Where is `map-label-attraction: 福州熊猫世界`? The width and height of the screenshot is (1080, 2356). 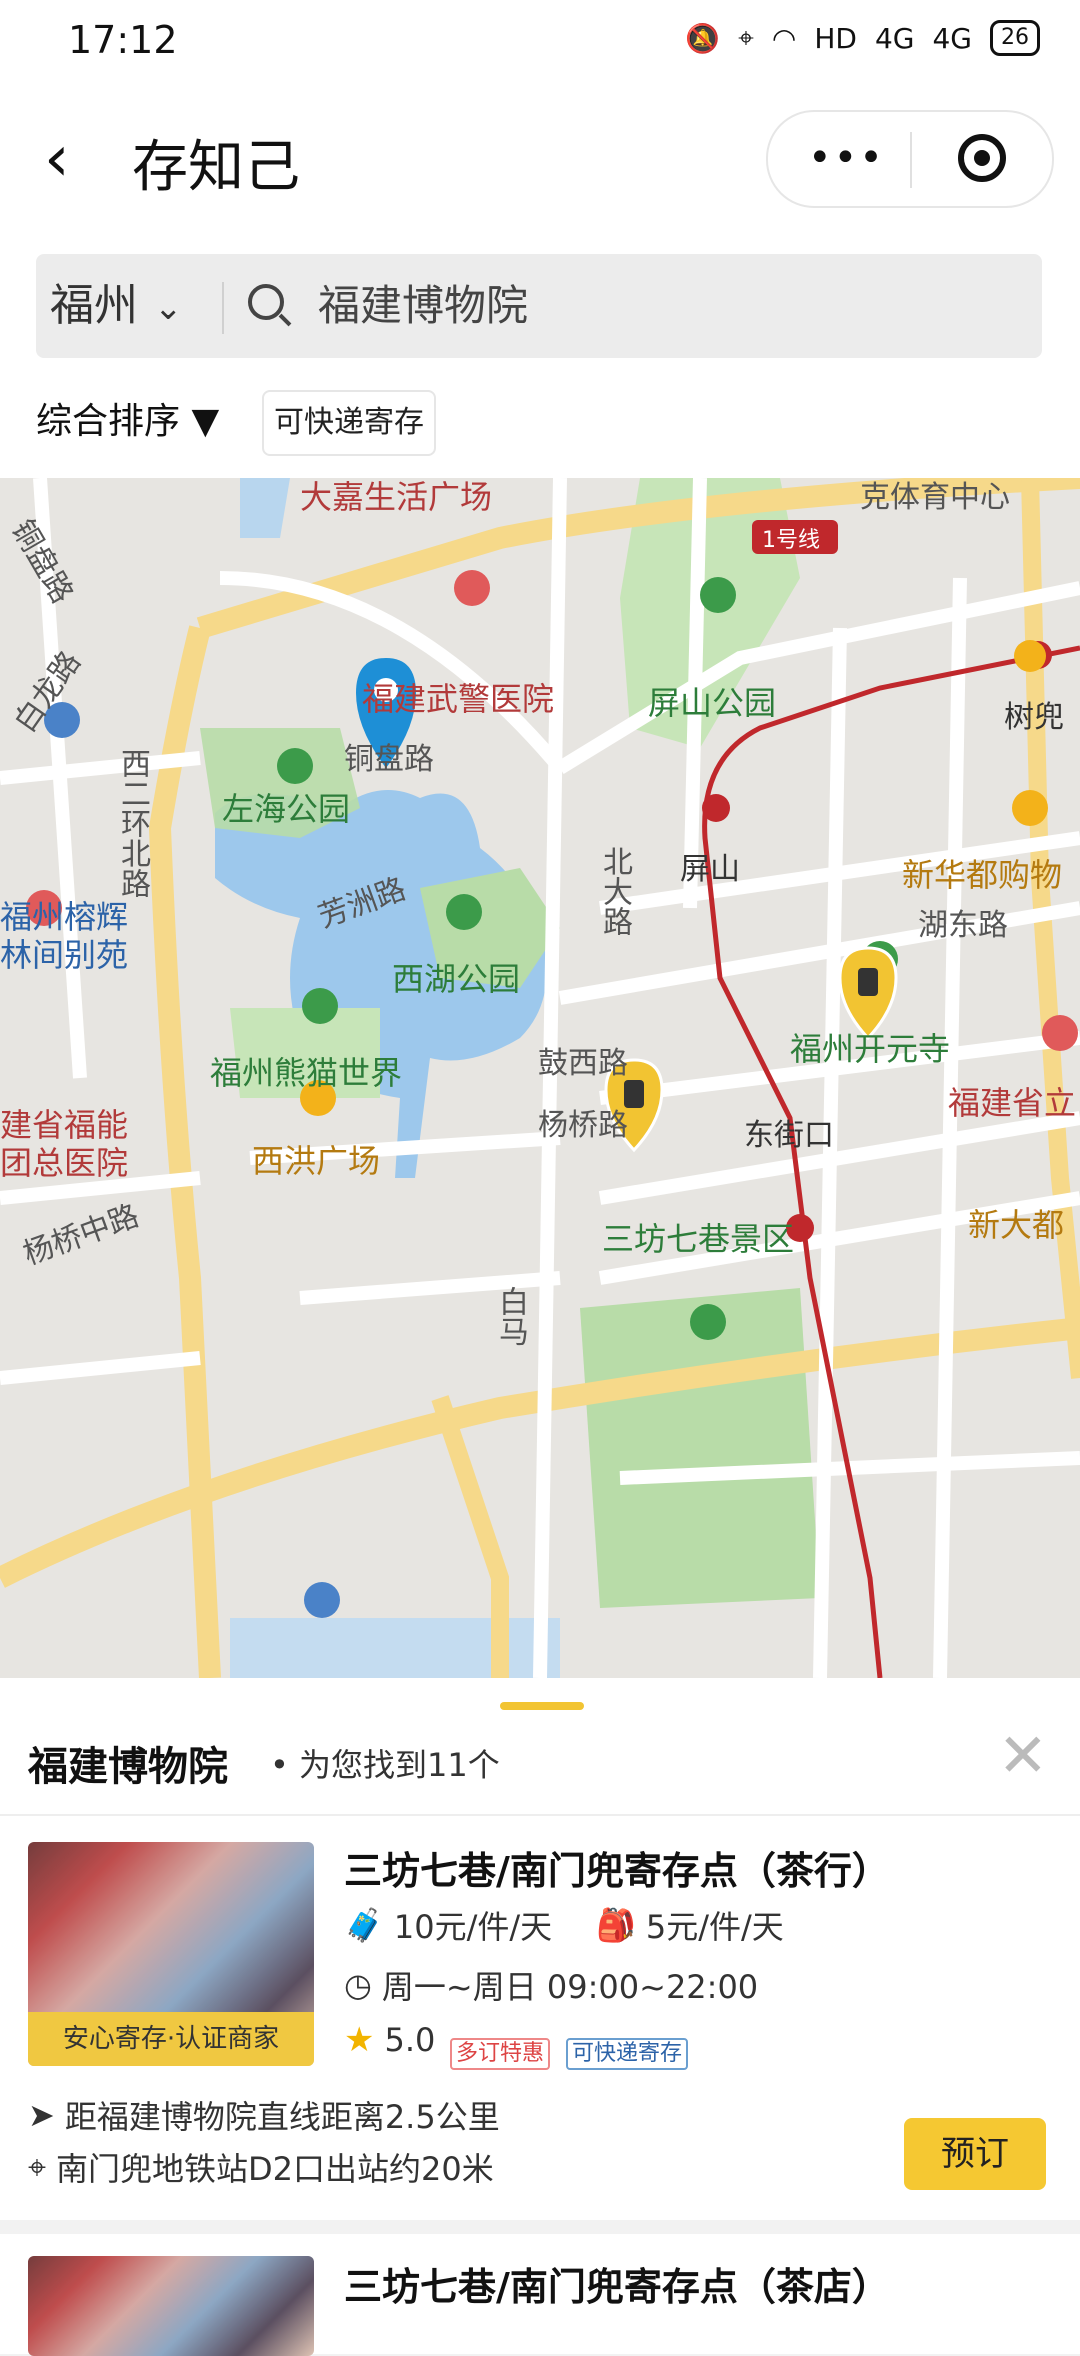
map-label-attraction: 福州熊猫世界 is located at coordinates (306, 1073).